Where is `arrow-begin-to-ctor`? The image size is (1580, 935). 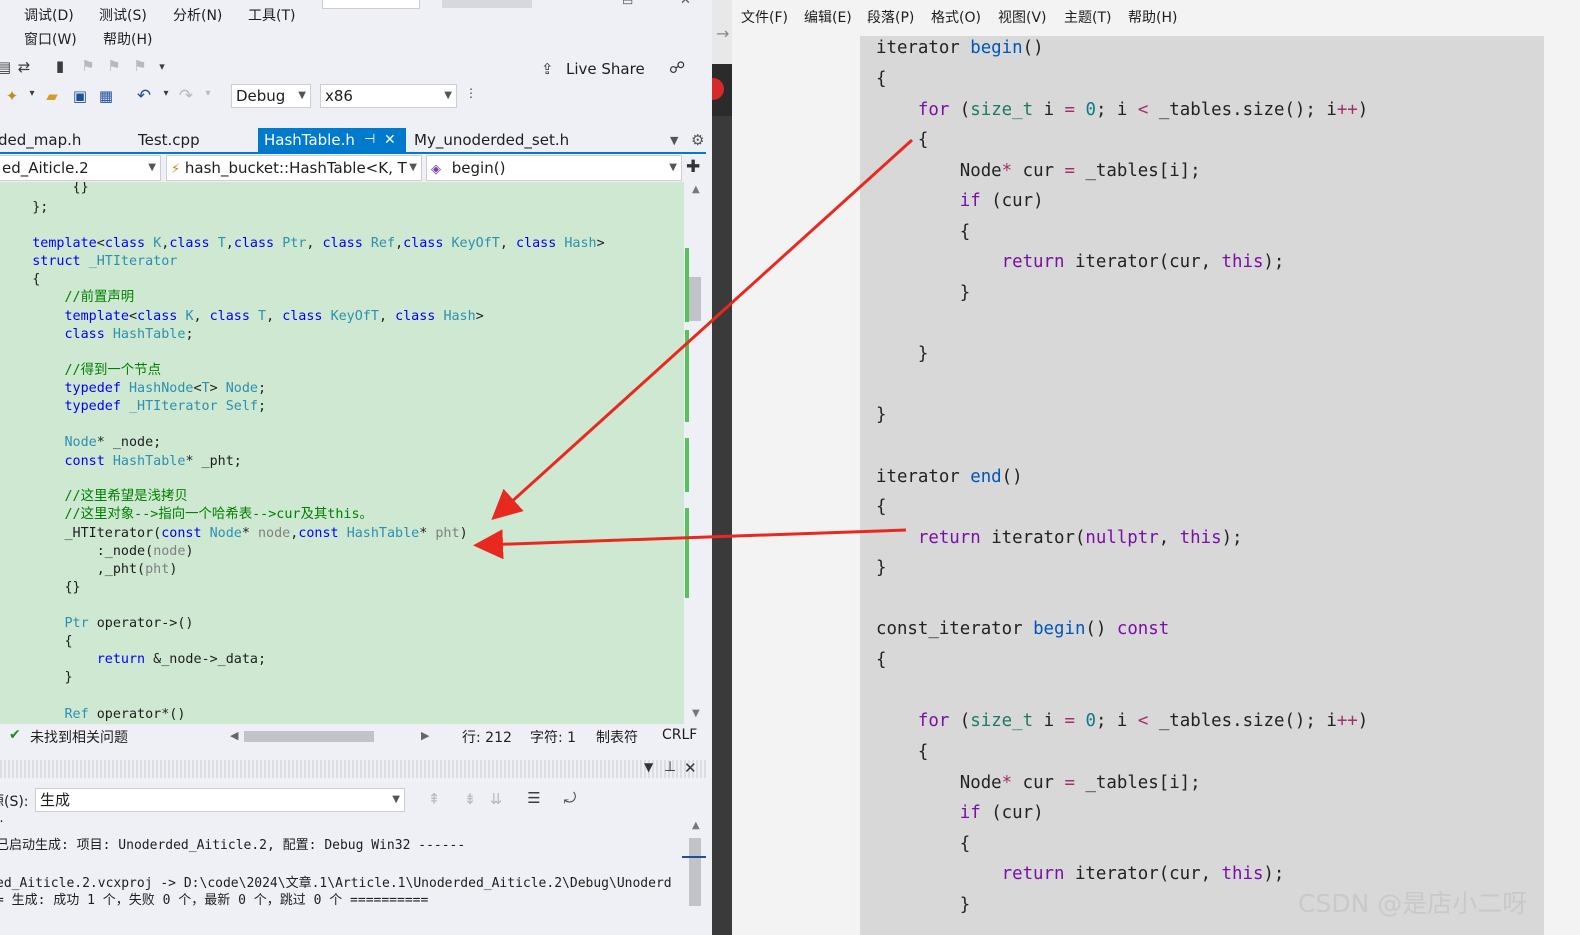
arrow-begin-to-ctor is located at coordinates (702, 329).